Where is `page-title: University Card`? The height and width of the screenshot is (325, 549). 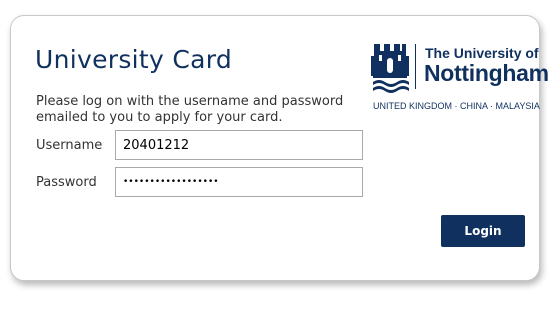
page-title: University Card is located at coordinates (134, 59).